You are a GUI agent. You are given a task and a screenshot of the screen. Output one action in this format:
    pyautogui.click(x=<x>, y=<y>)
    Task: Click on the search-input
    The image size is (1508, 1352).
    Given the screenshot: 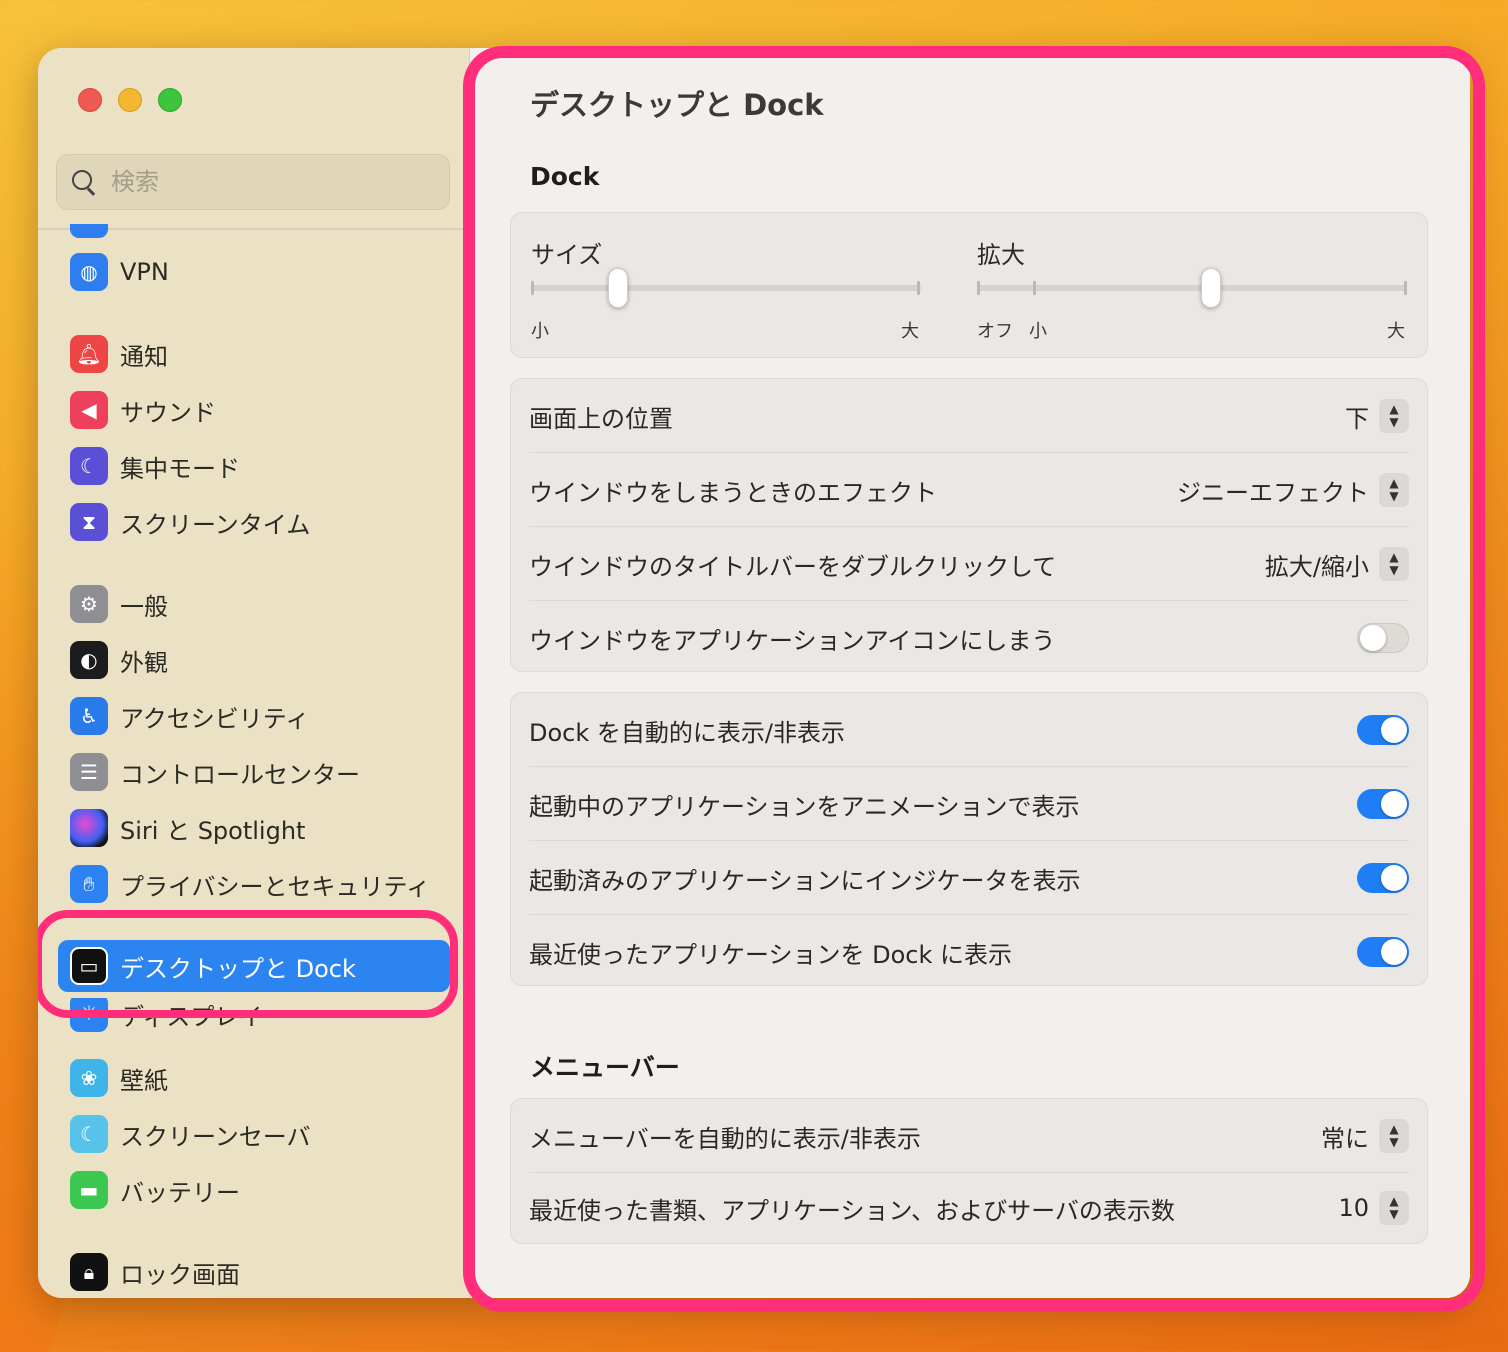 What is the action you would take?
    pyautogui.click(x=261, y=182)
    